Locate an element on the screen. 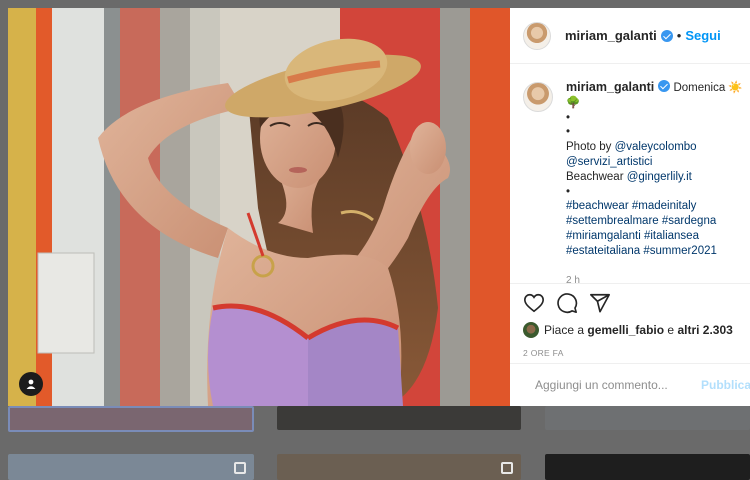 The image size is (750, 480). liker-username: gemelli_fabio is located at coordinates (625, 330).